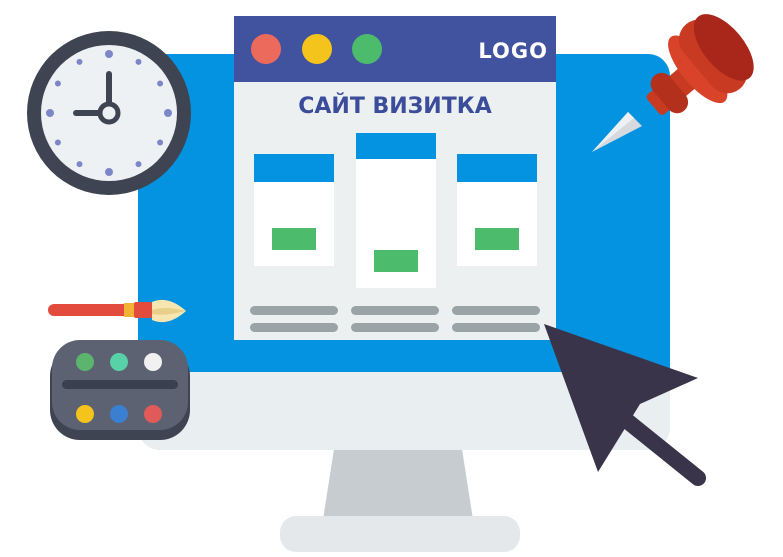 The width and height of the screenshot is (783, 557). Describe the element at coordinates (367, 49) in the screenshot. I see `window-dot-green` at that location.